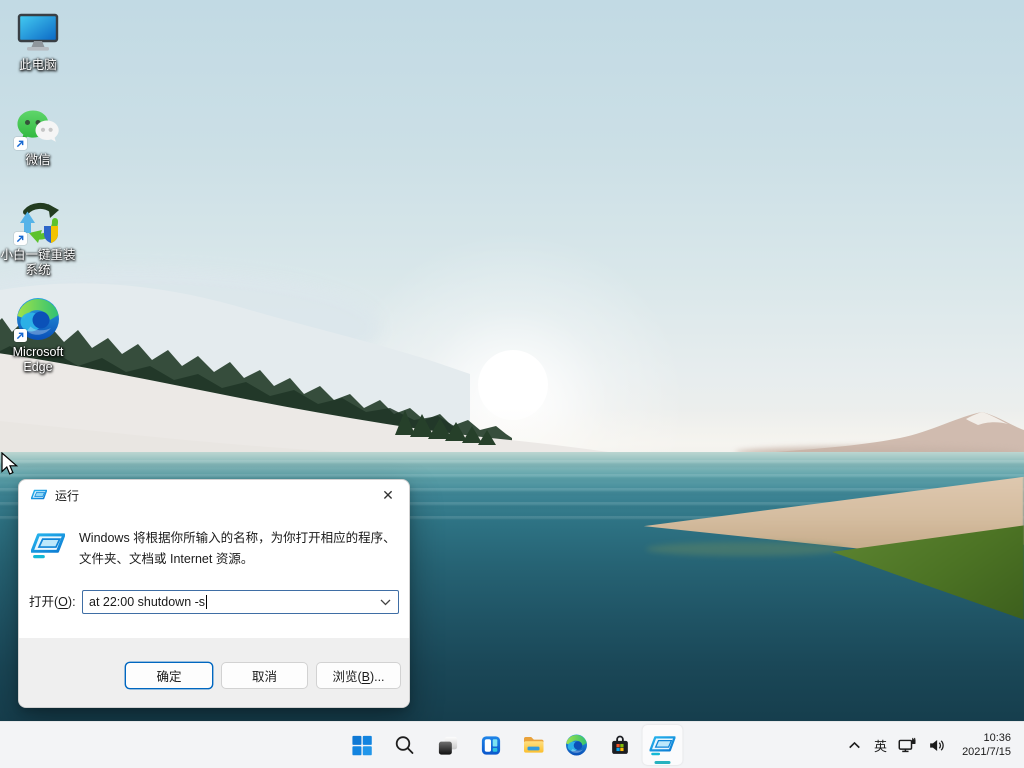 This screenshot has width=1024, height=768. What do you see at coordinates (38, 65) in the screenshot?
I see `desktop-icon-label: 此电脑` at bounding box center [38, 65].